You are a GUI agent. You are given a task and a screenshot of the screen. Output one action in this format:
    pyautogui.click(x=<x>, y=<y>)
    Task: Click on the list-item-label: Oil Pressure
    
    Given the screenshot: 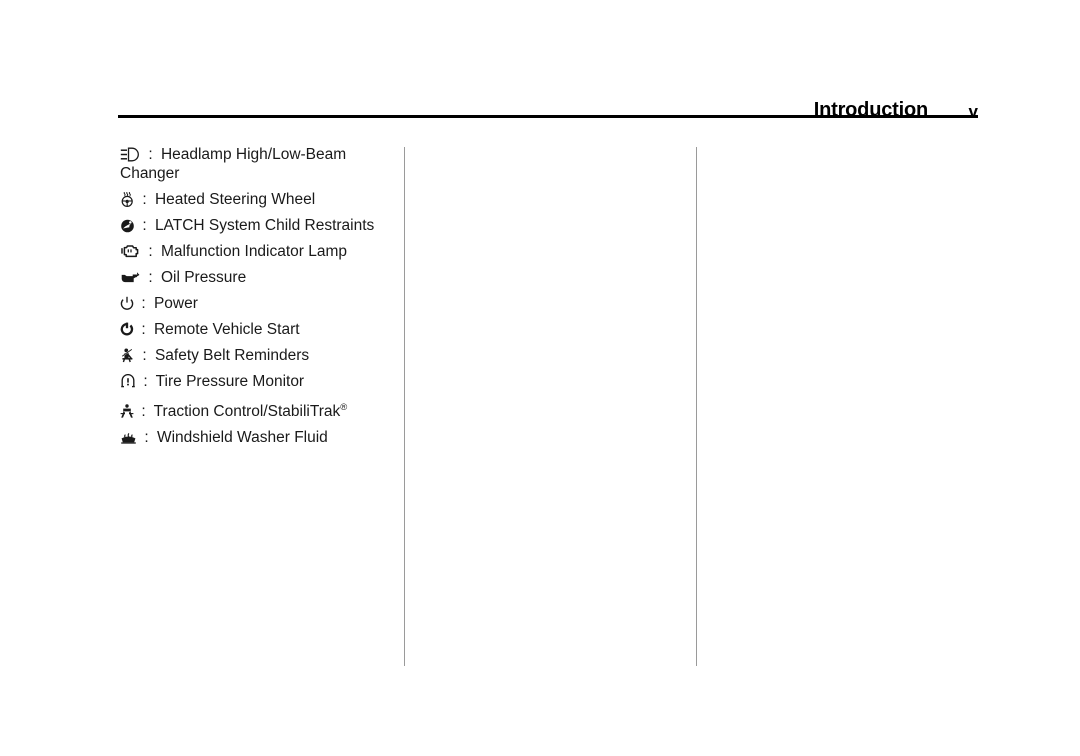 What is the action you would take?
    pyautogui.click(x=203, y=277)
    